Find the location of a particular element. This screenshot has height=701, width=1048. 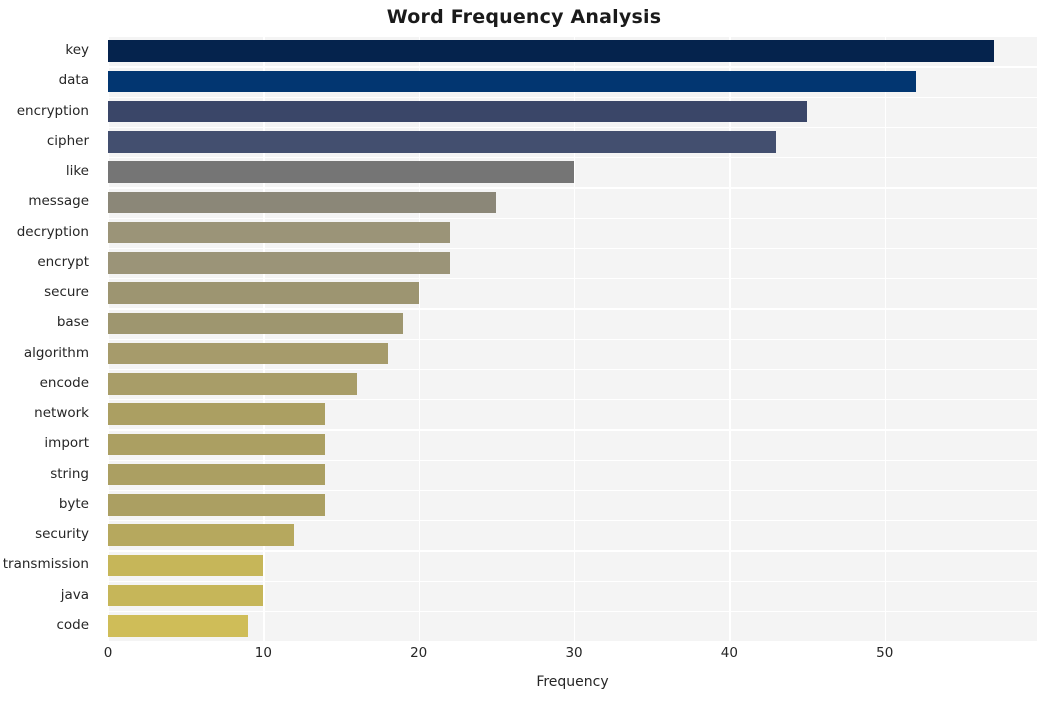

y-tick-label: java is located at coordinates (74, 594).